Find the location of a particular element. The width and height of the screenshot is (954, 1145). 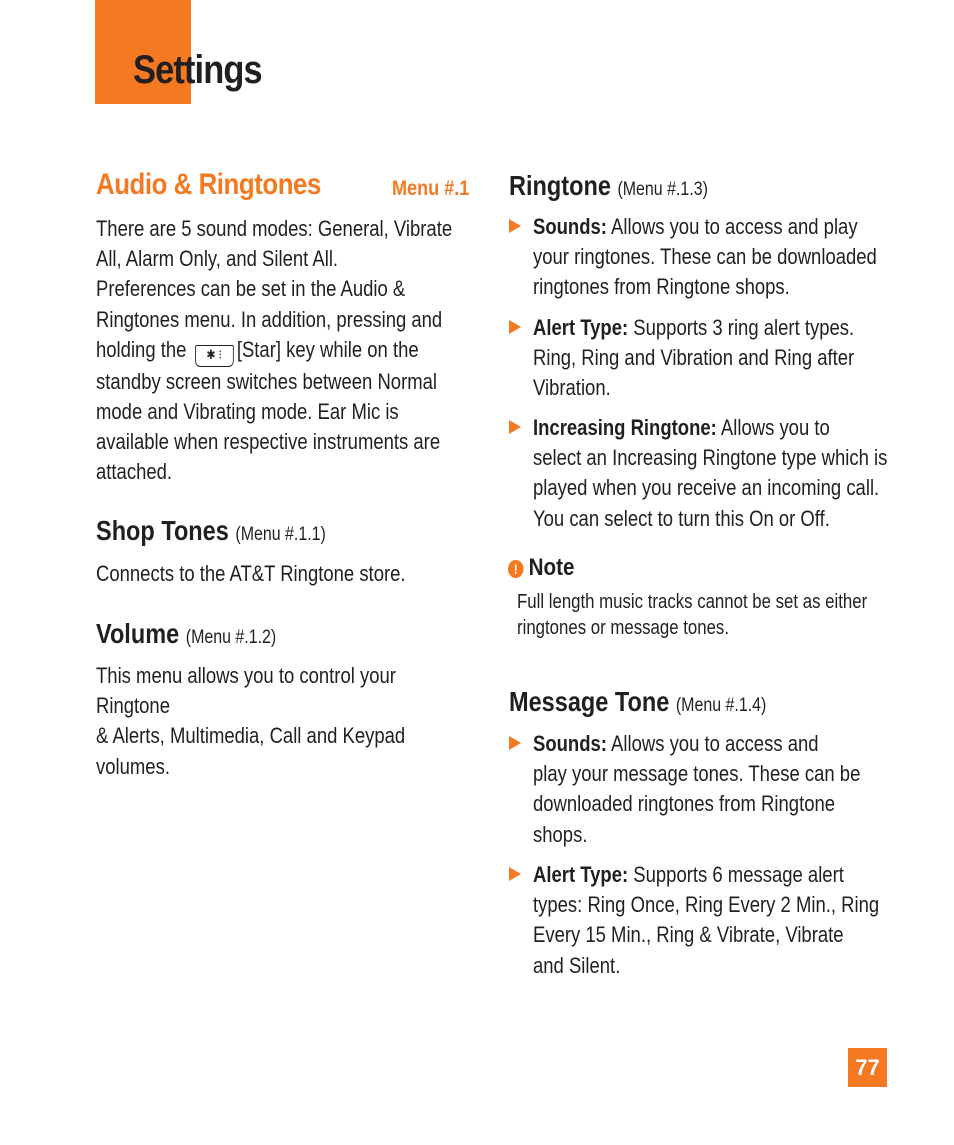

text-fragment: Allows you to access and play is located at coordinates (732, 226).